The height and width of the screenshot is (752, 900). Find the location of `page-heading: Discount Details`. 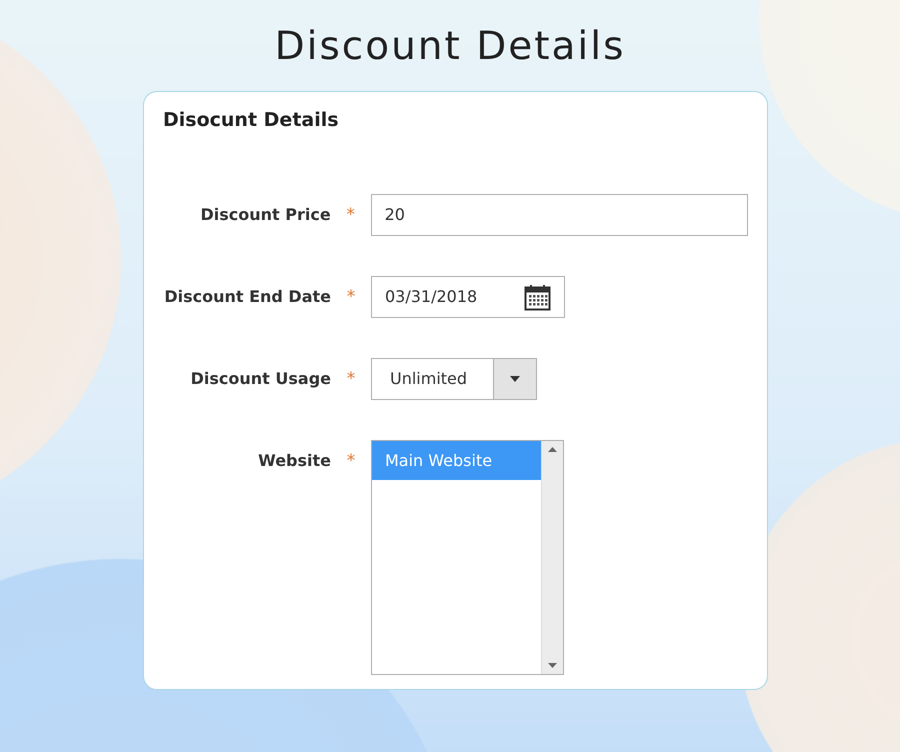

page-heading: Discount Details is located at coordinates (450, 46).